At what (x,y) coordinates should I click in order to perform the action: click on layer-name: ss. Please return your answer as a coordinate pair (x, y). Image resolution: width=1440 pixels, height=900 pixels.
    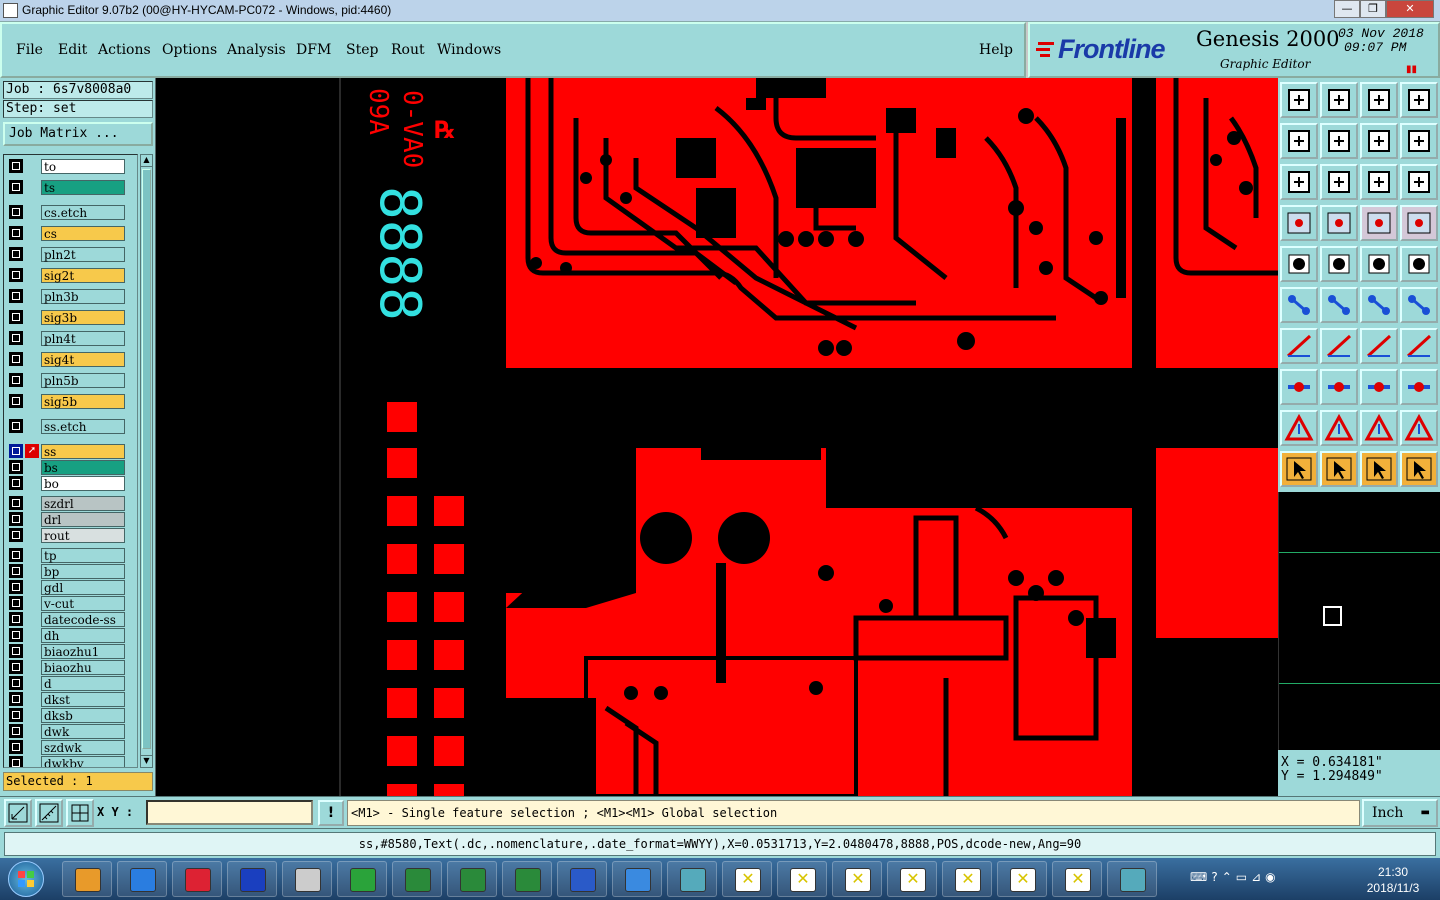
    Looking at the image, I should click on (83, 451).